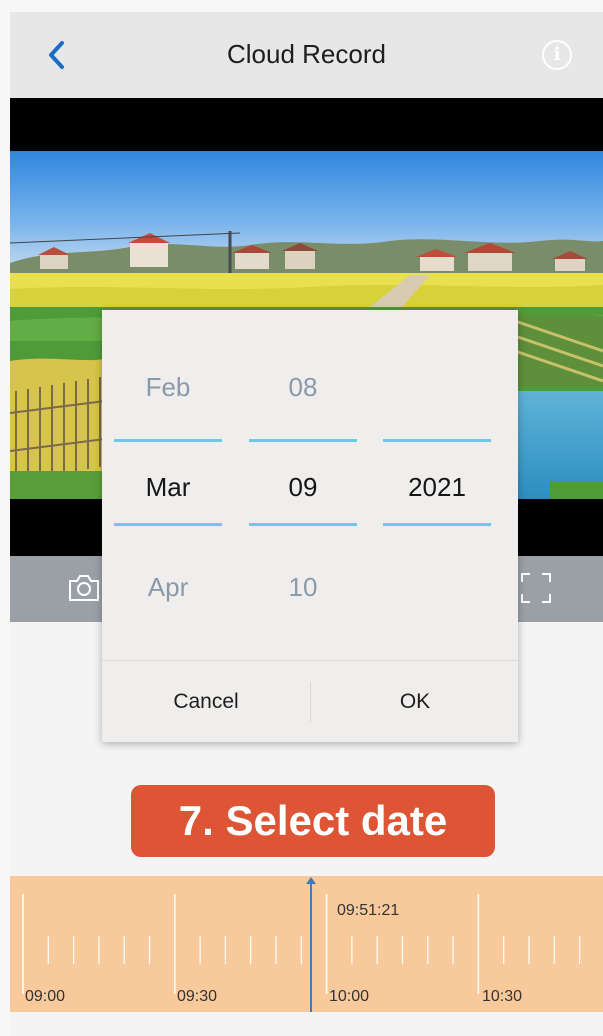  What do you see at coordinates (206, 701) in the screenshot?
I see `cancel-button: Cancel` at bounding box center [206, 701].